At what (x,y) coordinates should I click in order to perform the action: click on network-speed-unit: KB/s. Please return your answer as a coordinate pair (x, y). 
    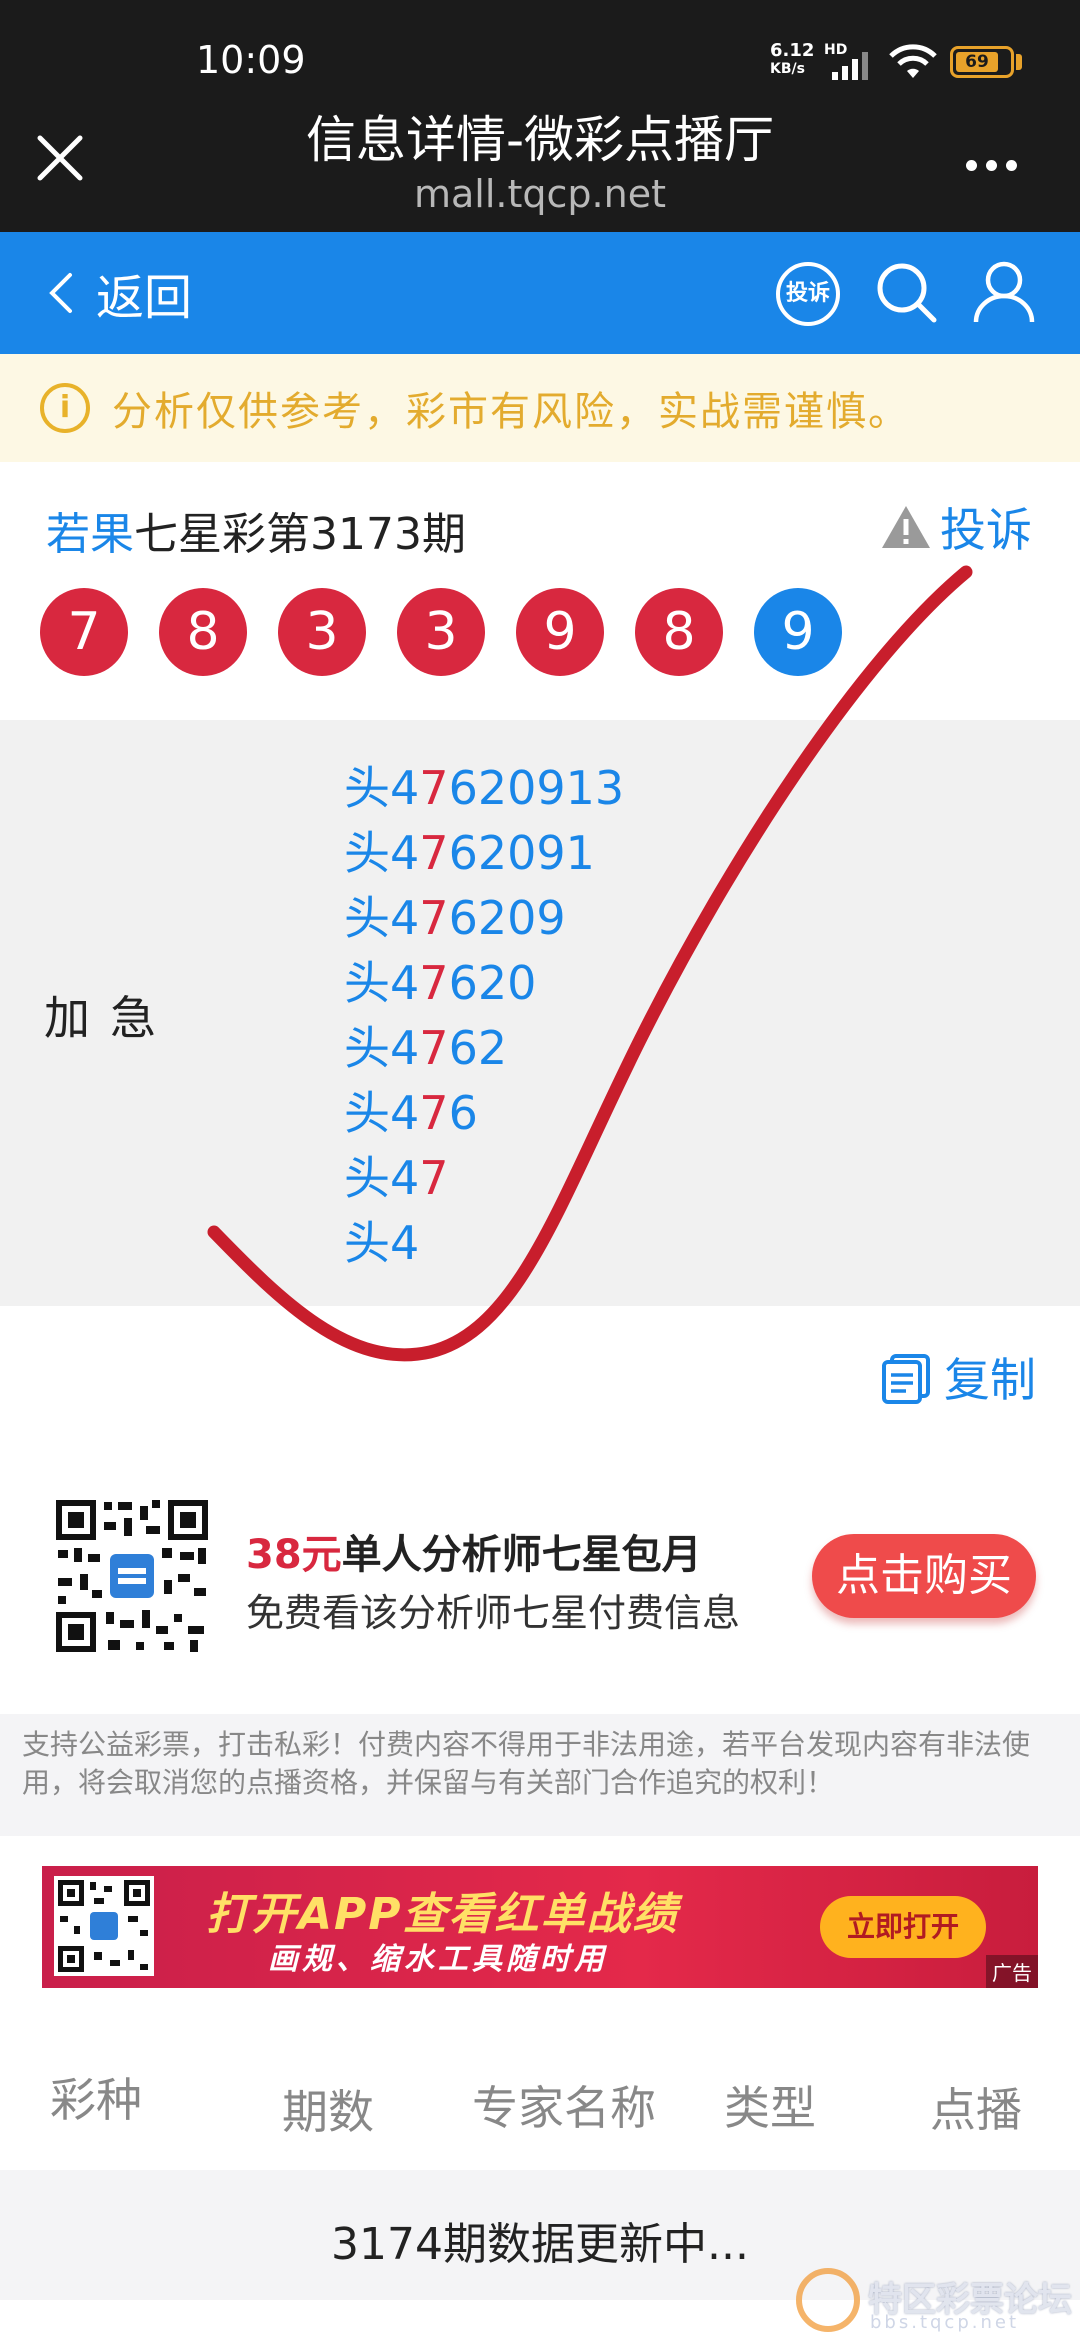
    Looking at the image, I should click on (787, 69).